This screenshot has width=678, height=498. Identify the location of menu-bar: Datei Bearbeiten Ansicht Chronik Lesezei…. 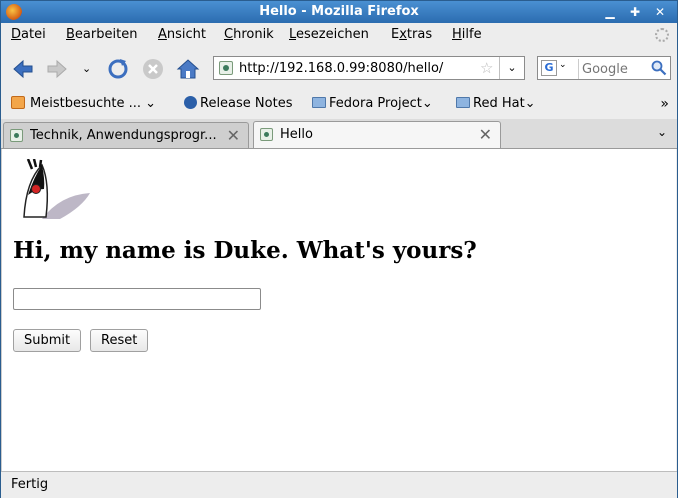
(339, 35).